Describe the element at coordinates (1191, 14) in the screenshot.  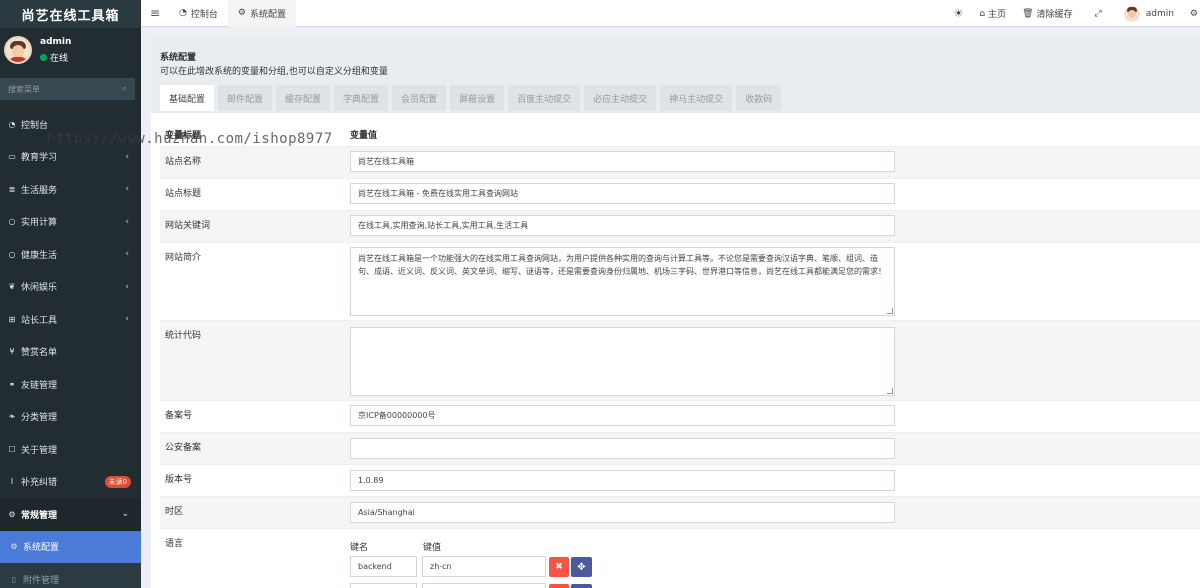
I see `settings-button: ⚙` at that location.